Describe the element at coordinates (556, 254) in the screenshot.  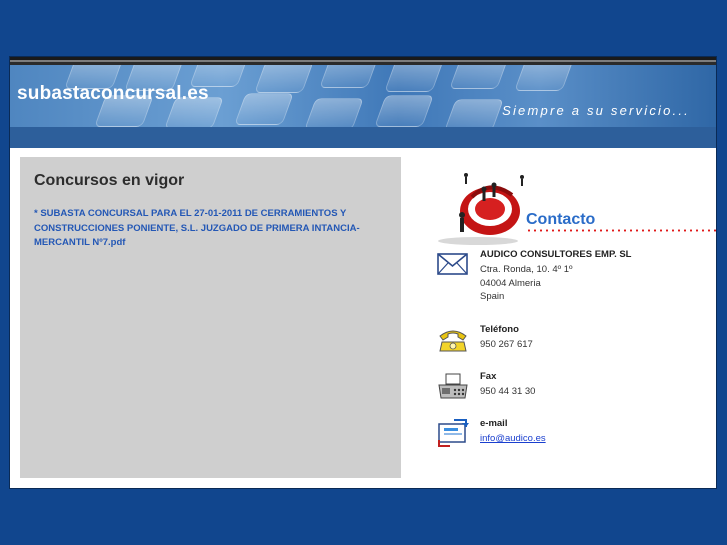
I see `company-name: AUDICO CONSULTORES EMP. SL` at that location.